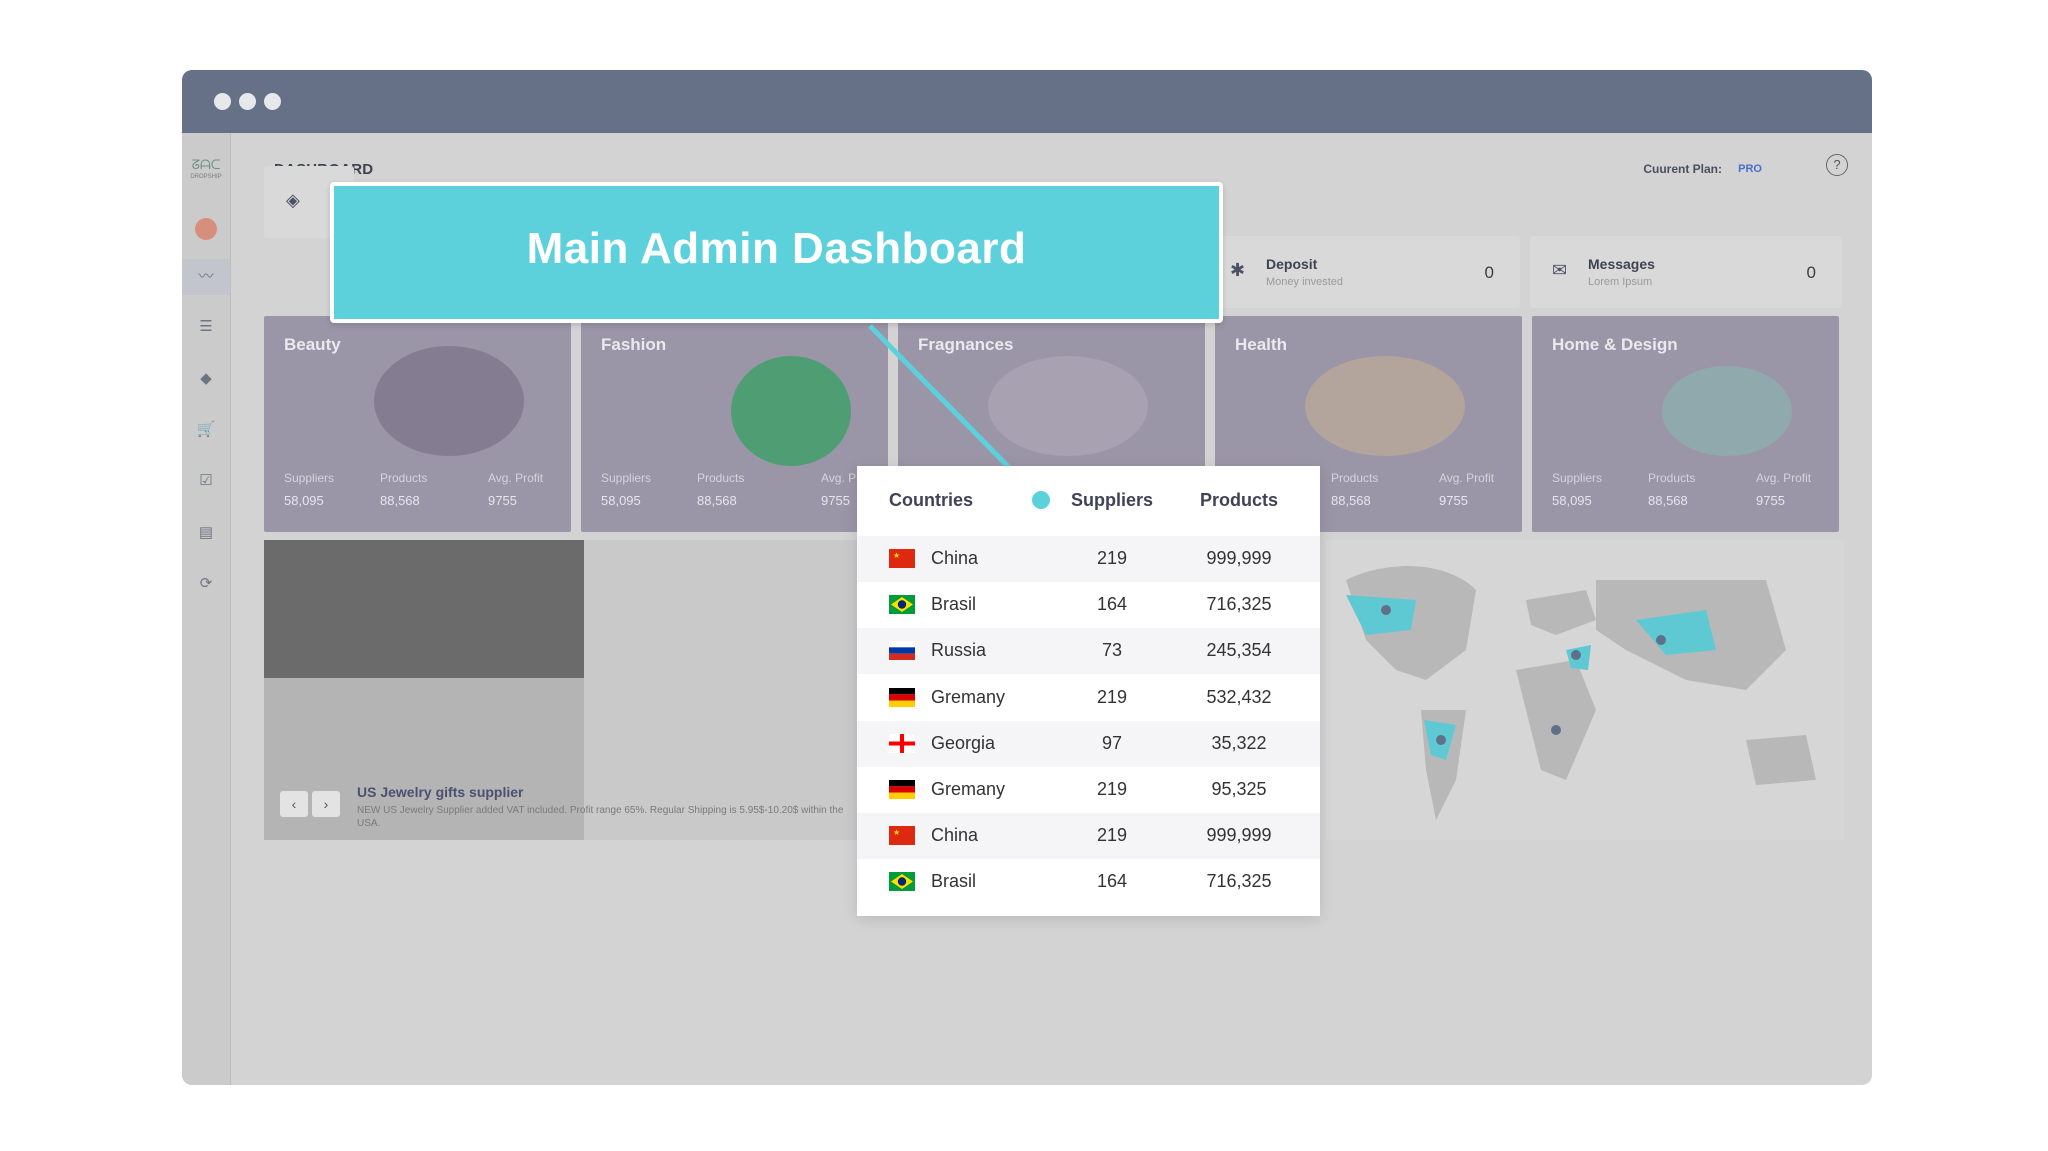 The width and height of the screenshot is (2048, 1151). What do you see at coordinates (1088, 790) in the screenshot?
I see `table-row: Gremany 219 95,325` at bounding box center [1088, 790].